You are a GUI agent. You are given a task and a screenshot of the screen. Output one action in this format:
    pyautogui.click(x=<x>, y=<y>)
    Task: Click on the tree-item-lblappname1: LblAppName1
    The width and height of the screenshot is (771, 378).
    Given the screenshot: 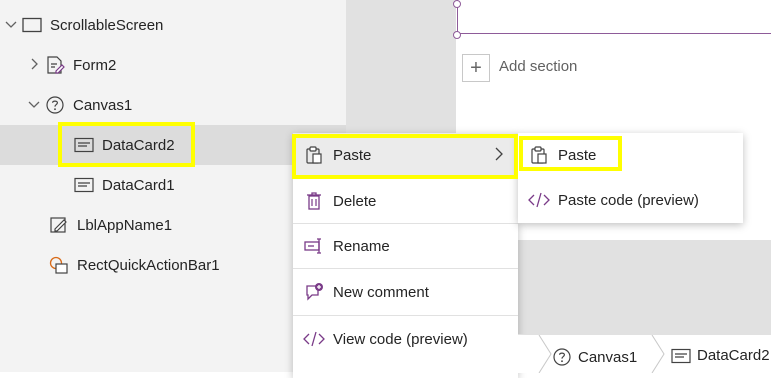 What is the action you would take?
    pyautogui.click(x=86, y=225)
    